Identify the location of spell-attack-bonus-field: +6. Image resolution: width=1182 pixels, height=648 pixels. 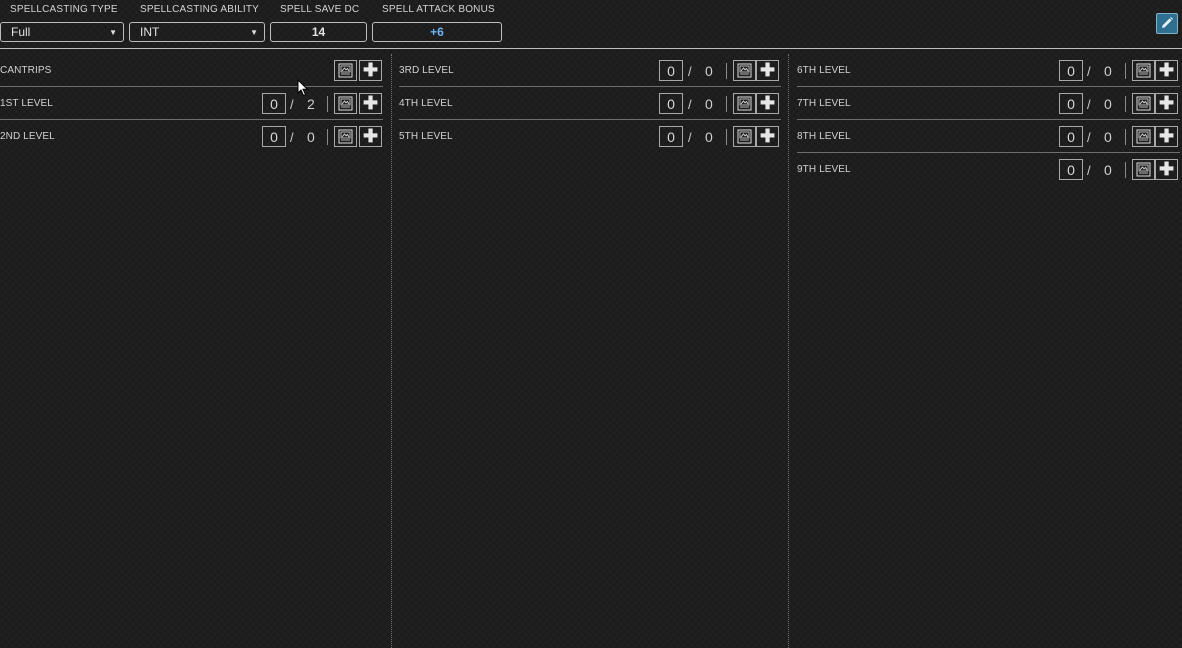
(437, 32).